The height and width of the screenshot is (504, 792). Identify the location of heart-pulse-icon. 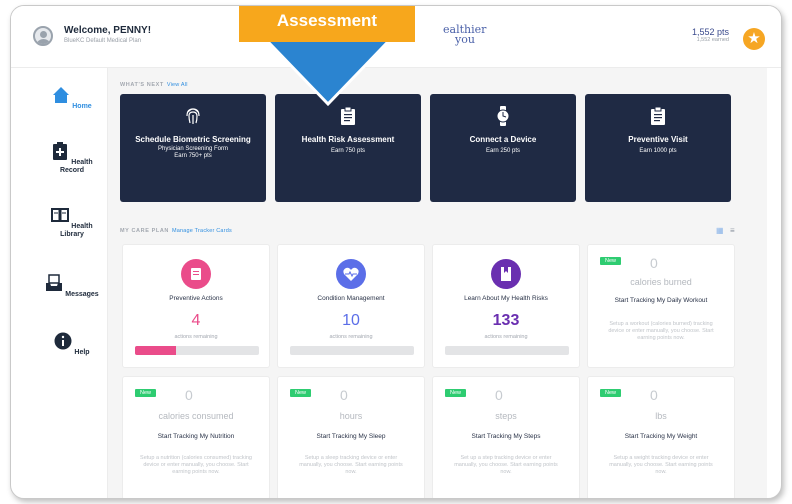
(351, 274).